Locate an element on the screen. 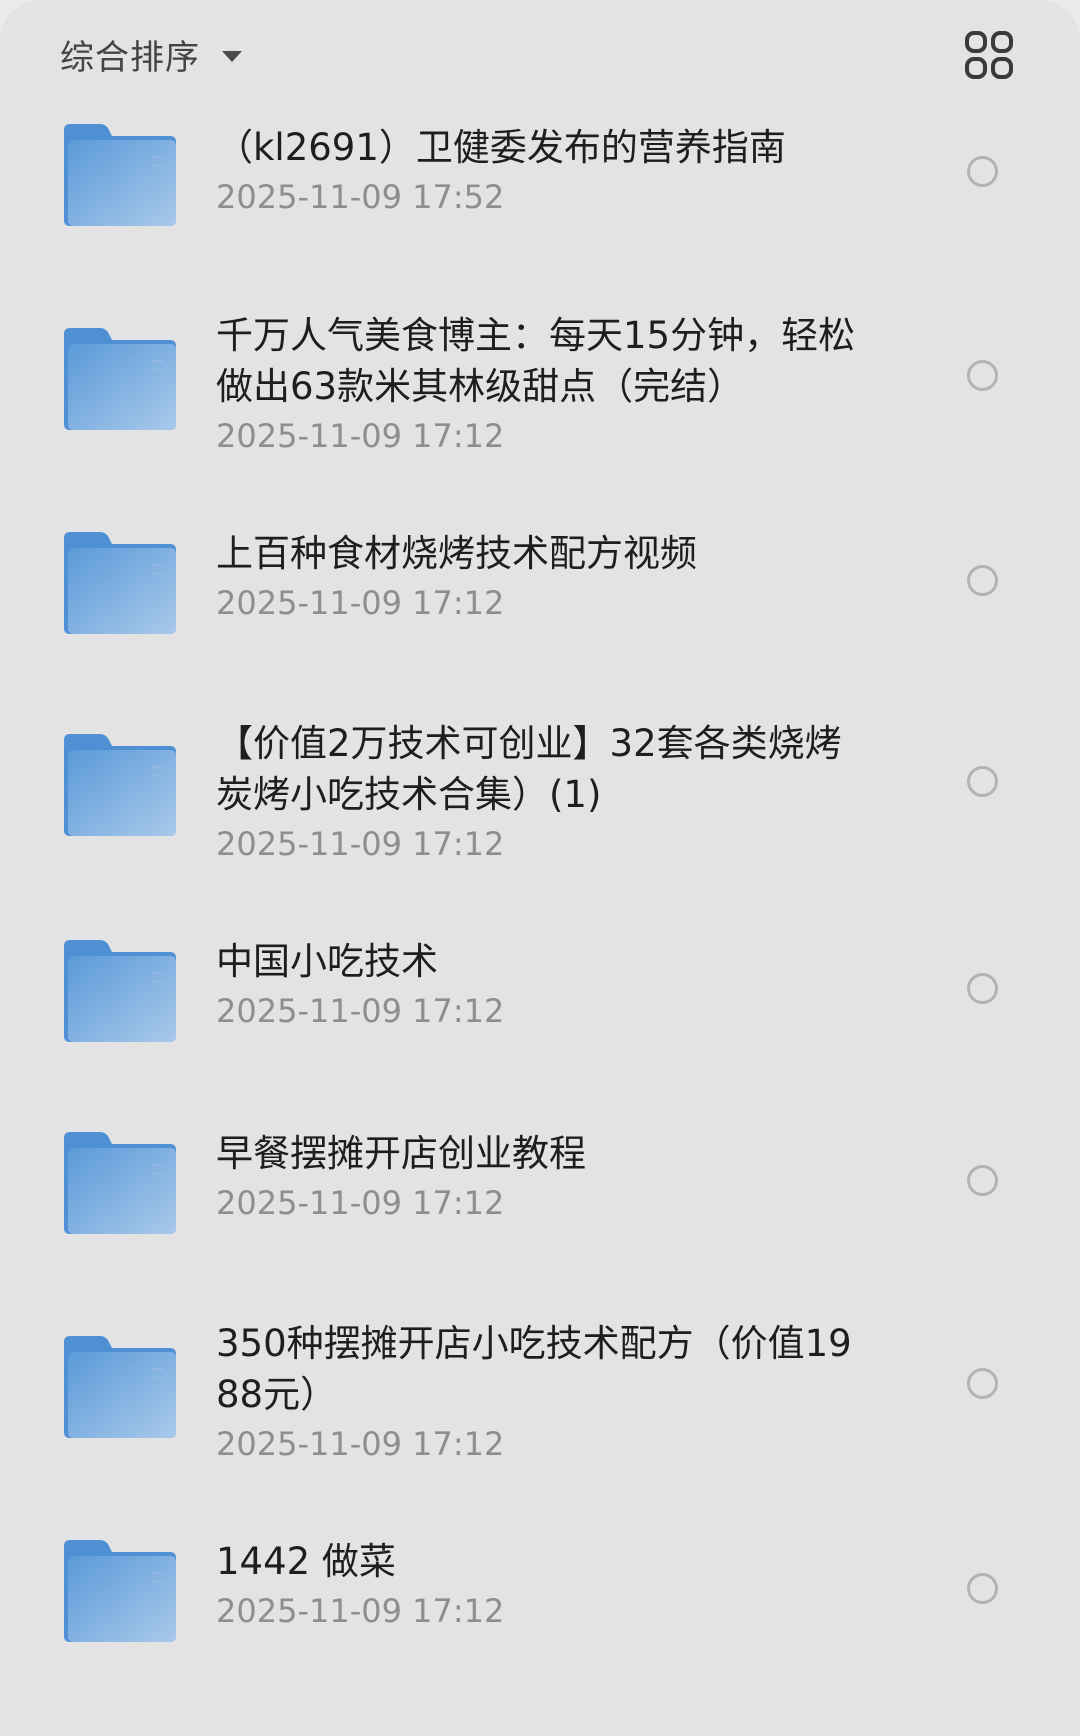 This screenshot has height=1736, width=1080. file-row: 中国小吃技术 2025-11-09 17:12 is located at coordinates (540, 1005).